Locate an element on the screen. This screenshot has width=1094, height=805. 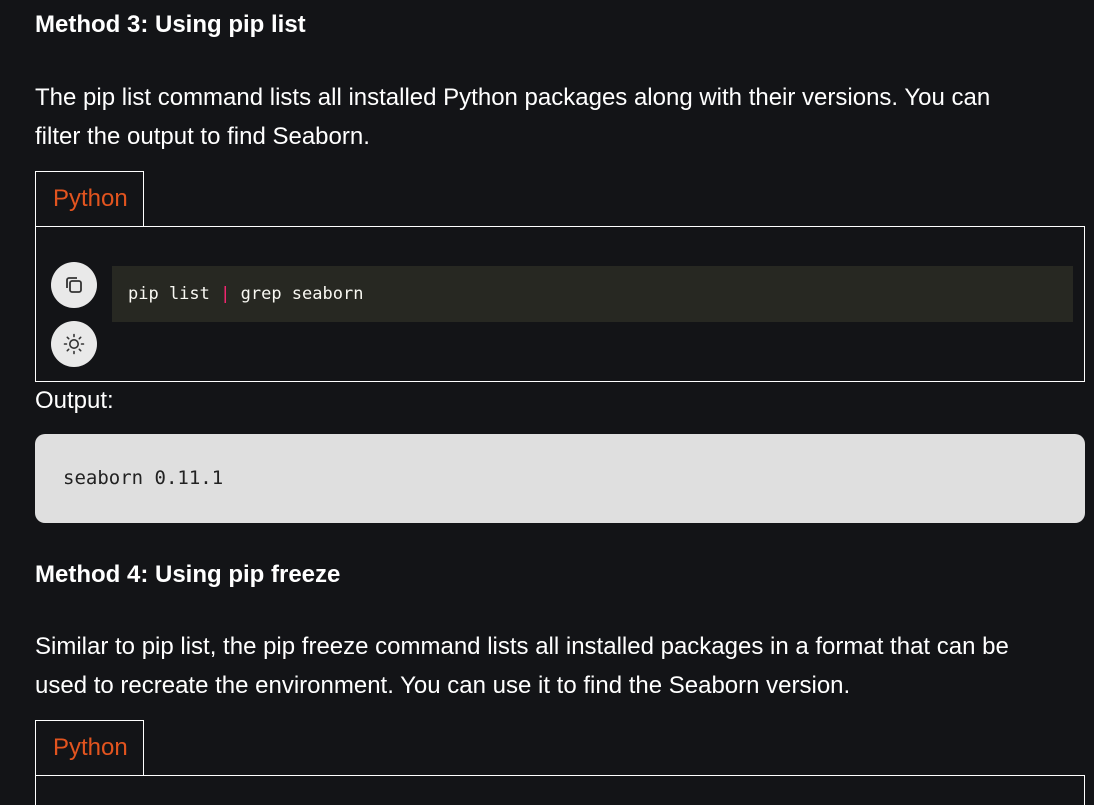
theme-toggle-button is located at coordinates (74, 344).